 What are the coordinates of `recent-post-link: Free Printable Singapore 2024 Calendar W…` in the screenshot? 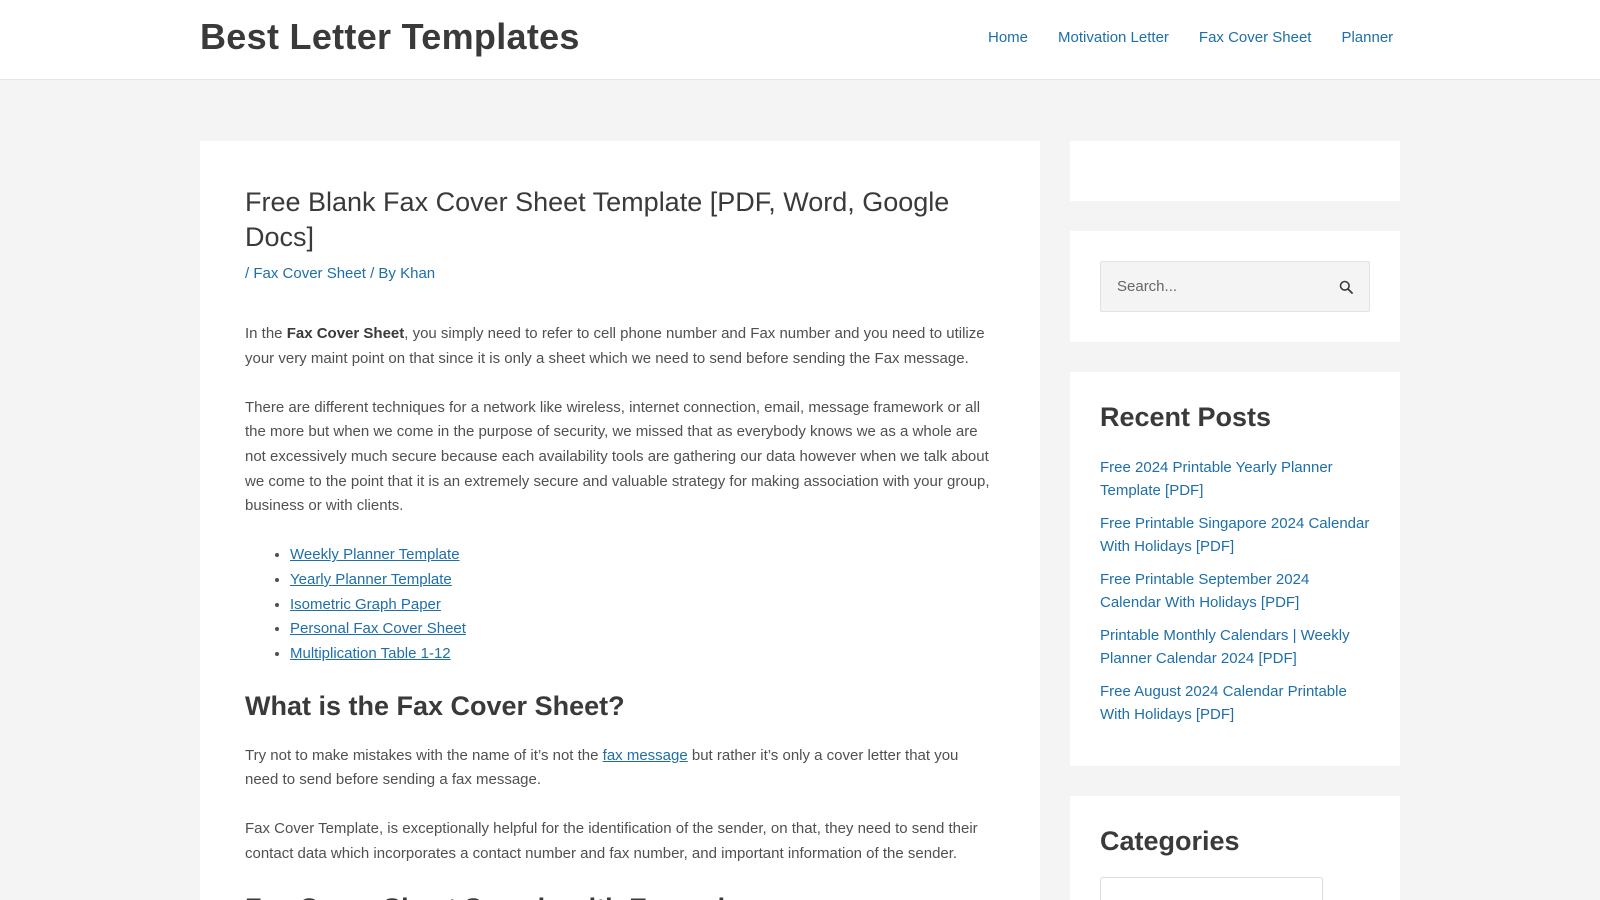 It's located at (1234, 535).